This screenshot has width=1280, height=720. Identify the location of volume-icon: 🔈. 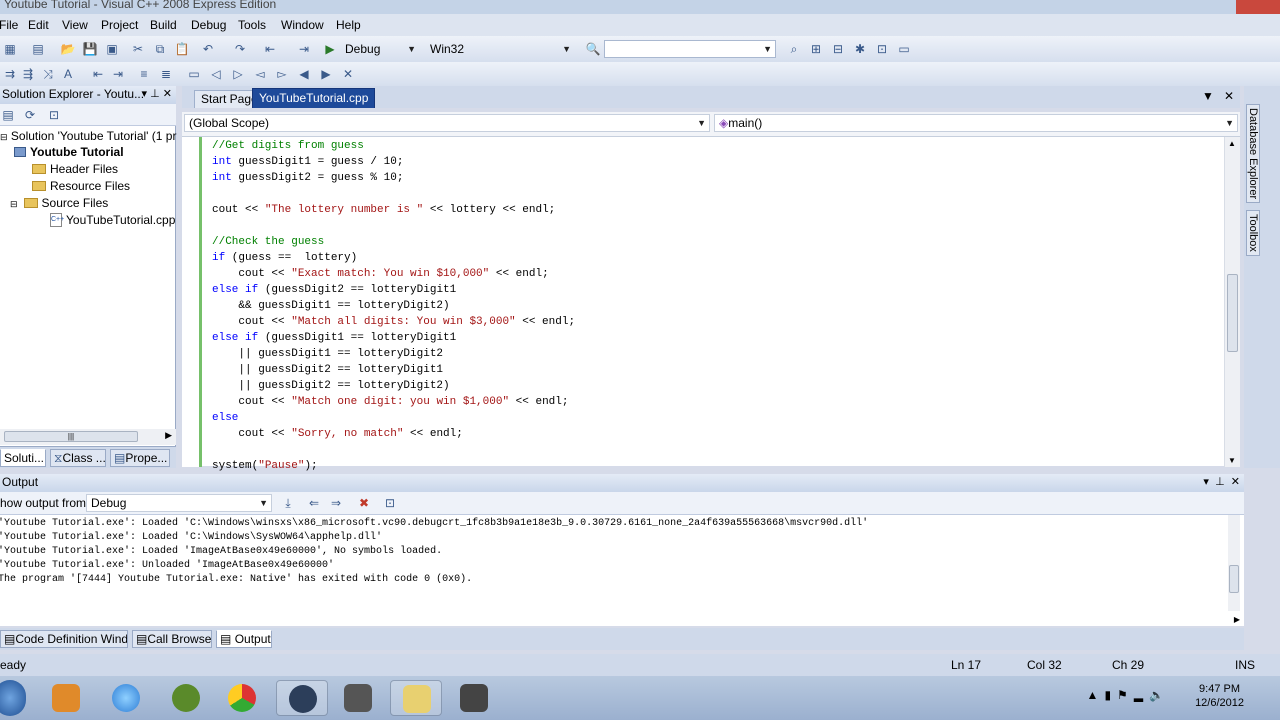
(1159, 695).